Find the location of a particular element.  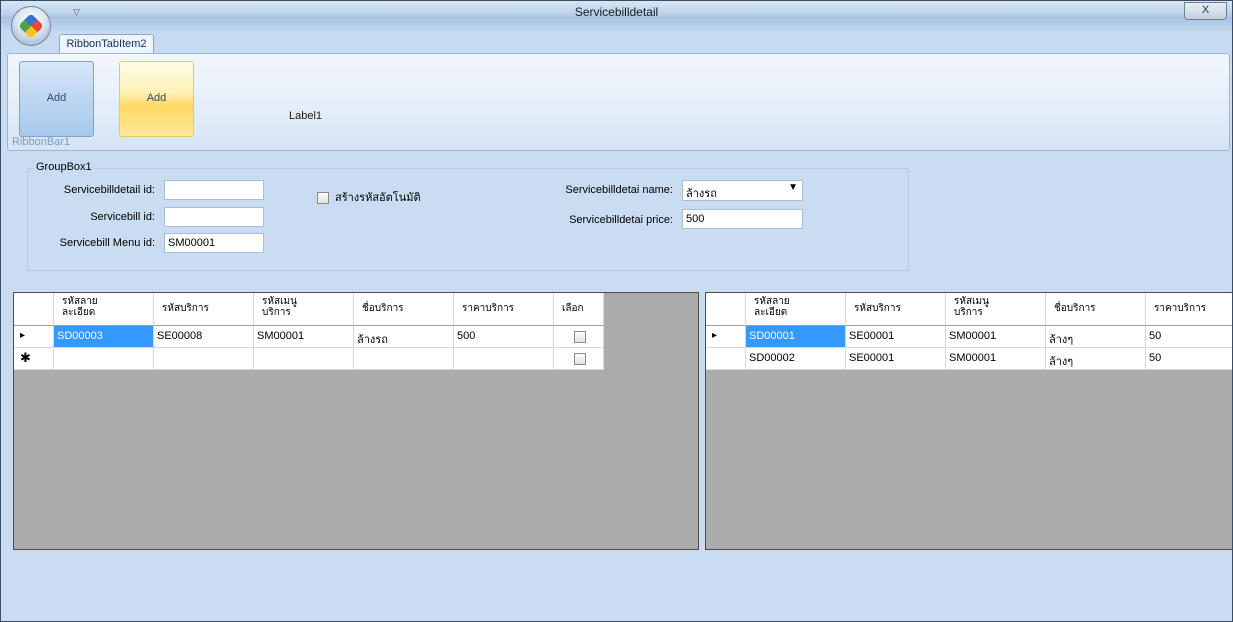

title-bar: Servicebilldetail ▽ X is located at coordinates (616, 16).